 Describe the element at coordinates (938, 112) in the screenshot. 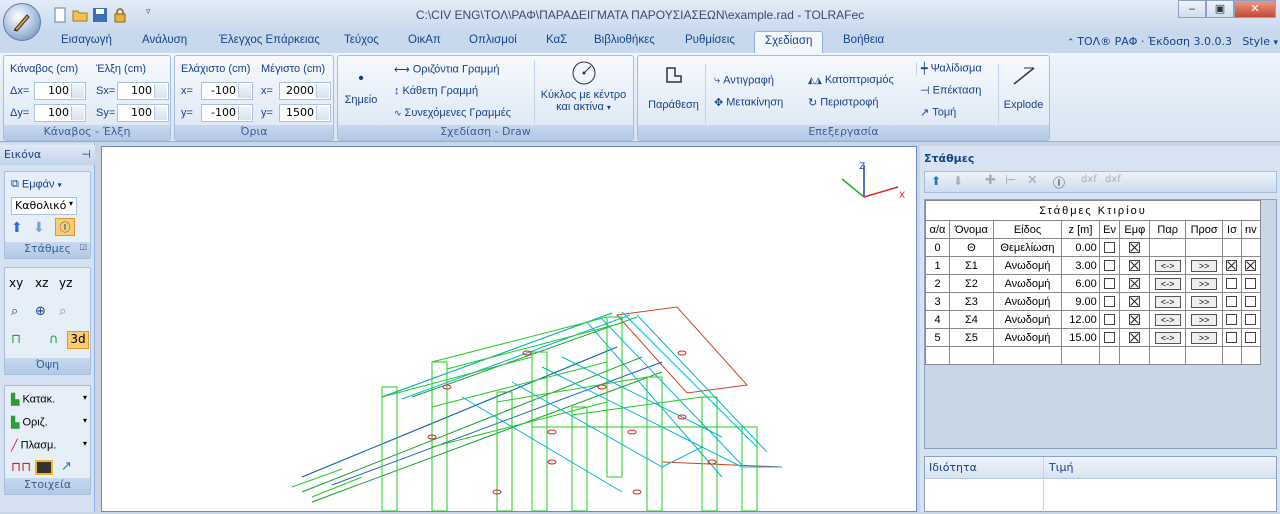

I see `cut-button: ↗ Τομή` at that location.